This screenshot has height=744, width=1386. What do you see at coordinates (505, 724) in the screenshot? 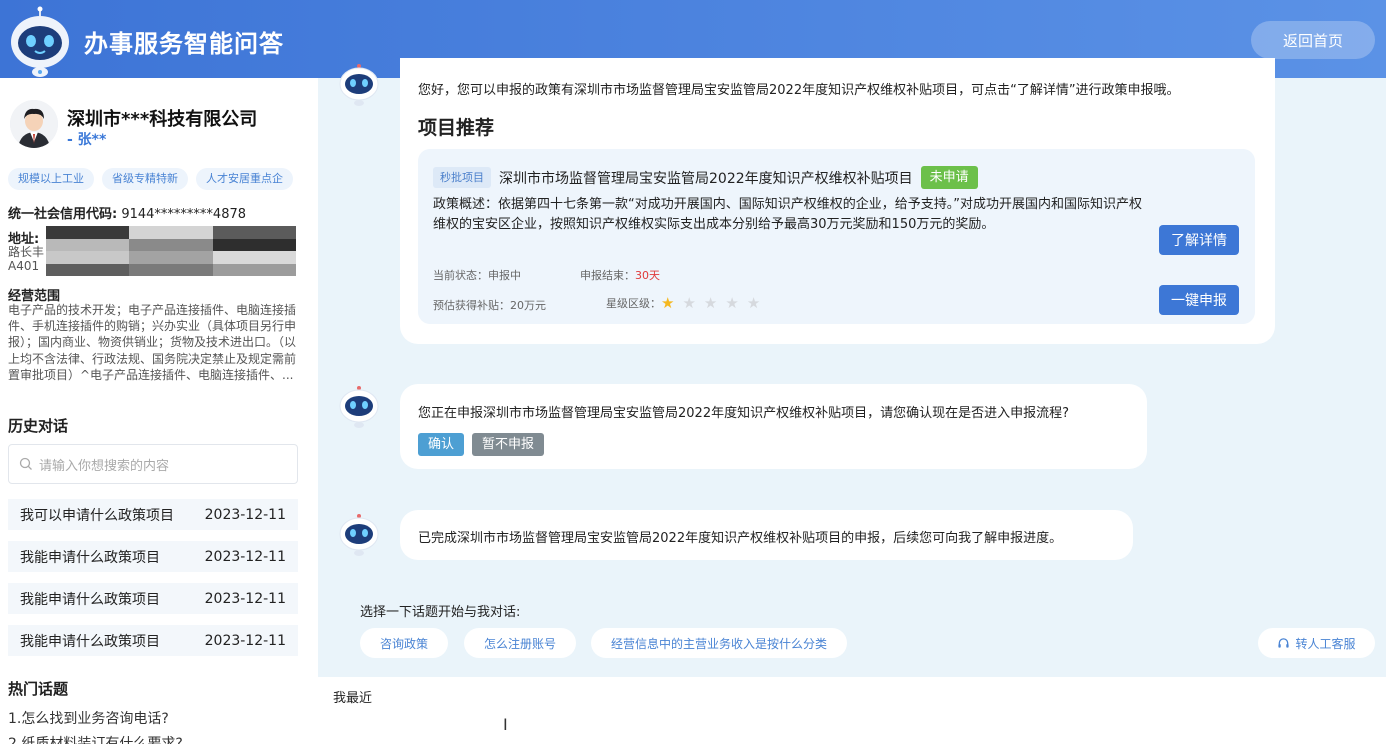
I see `text-cursor-icon: I` at bounding box center [505, 724].